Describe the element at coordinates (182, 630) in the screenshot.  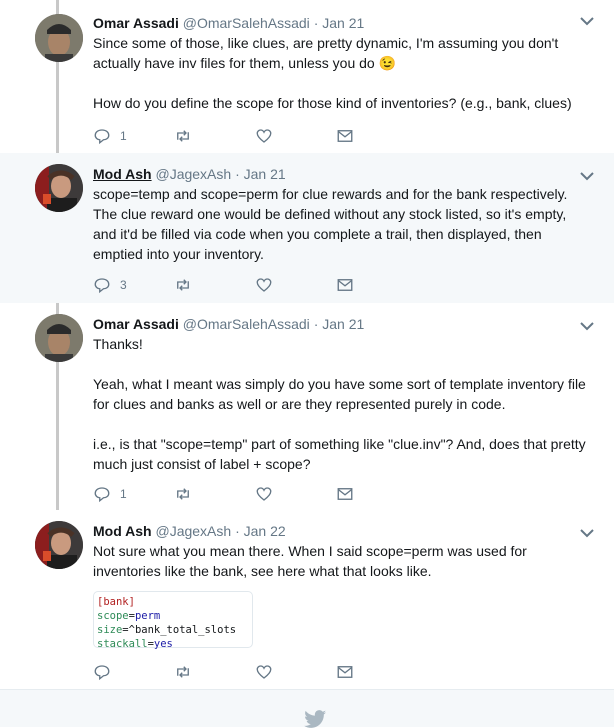
I see `code-value: ^bank_total_slots` at that location.